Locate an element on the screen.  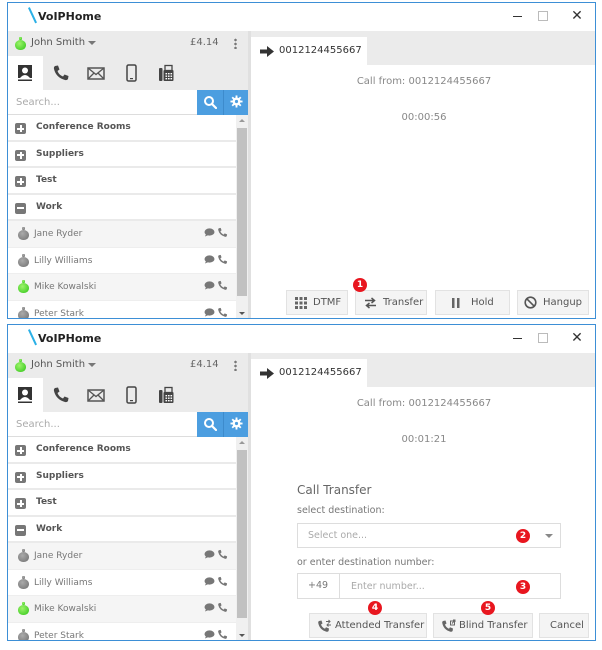
gear-icon is located at coordinates (236, 423).